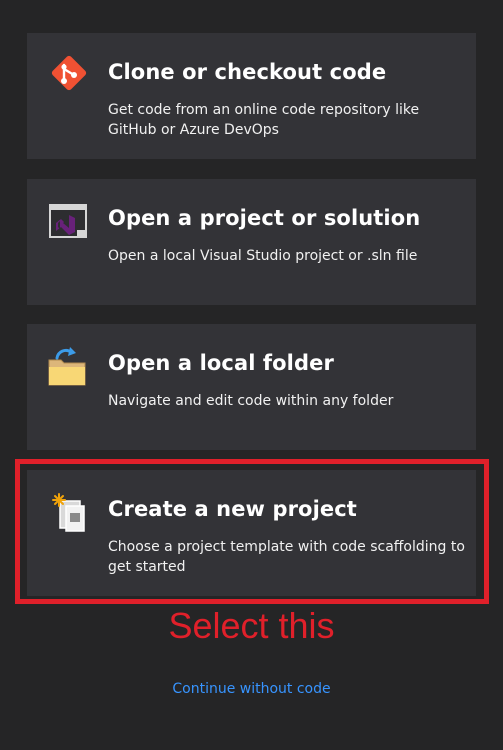 This screenshot has height=750, width=503. What do you see at coordinates (264, 218) in the screenshot?
I see `open-project-title: Open a project or solution` at bounding box center [264, 218].